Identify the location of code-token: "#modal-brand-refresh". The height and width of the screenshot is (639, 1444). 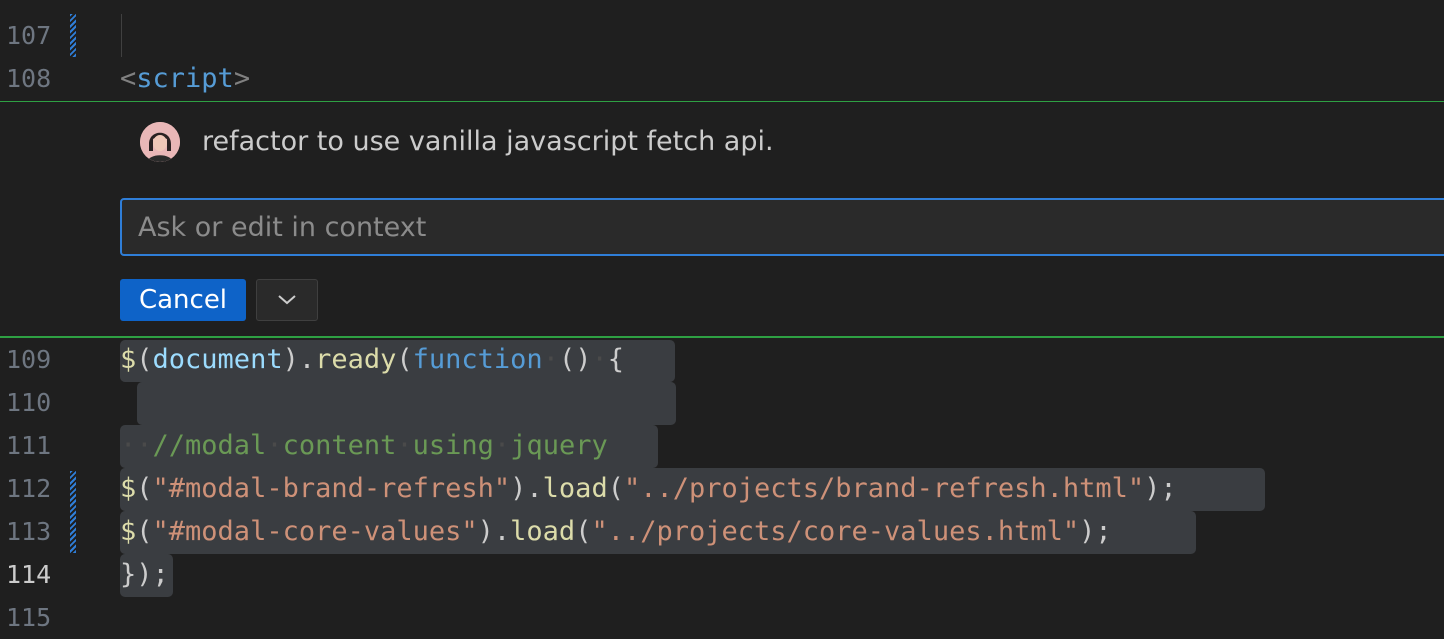
(331, 488).